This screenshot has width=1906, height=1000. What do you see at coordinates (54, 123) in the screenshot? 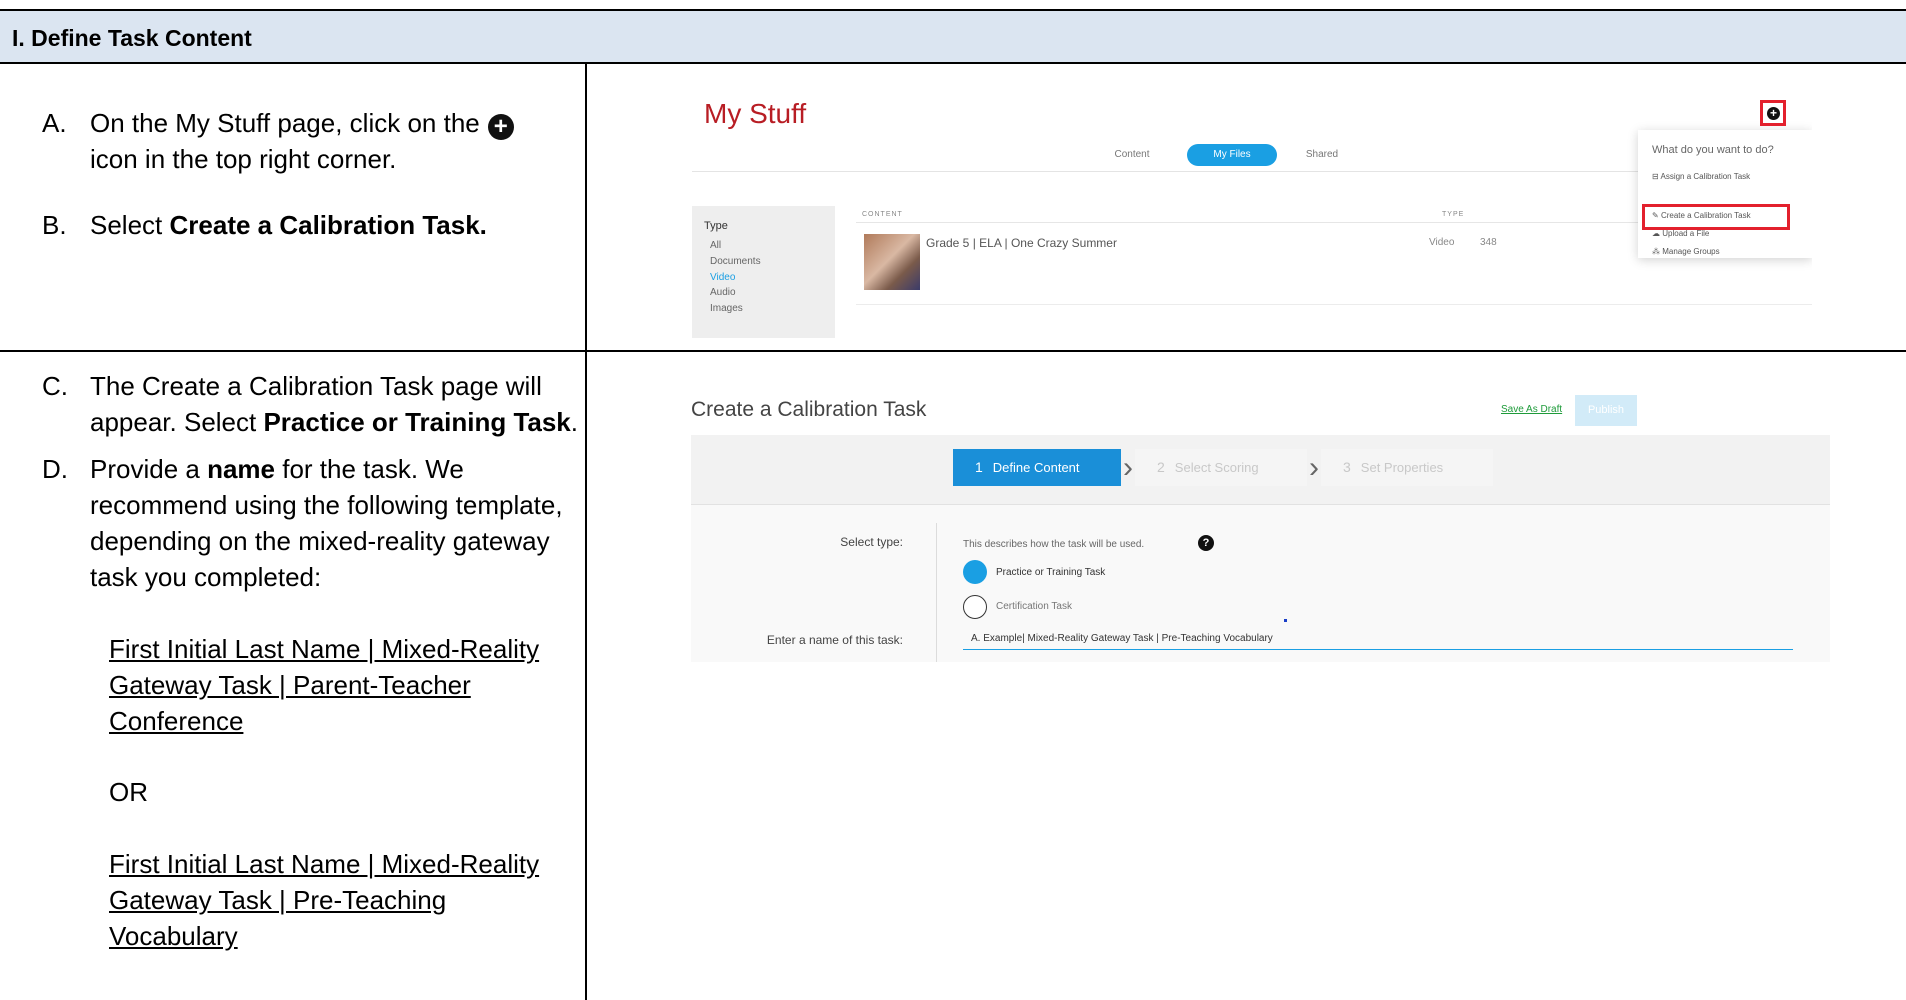
I see `step-a-label: A.` at bounding box center [54, 123].